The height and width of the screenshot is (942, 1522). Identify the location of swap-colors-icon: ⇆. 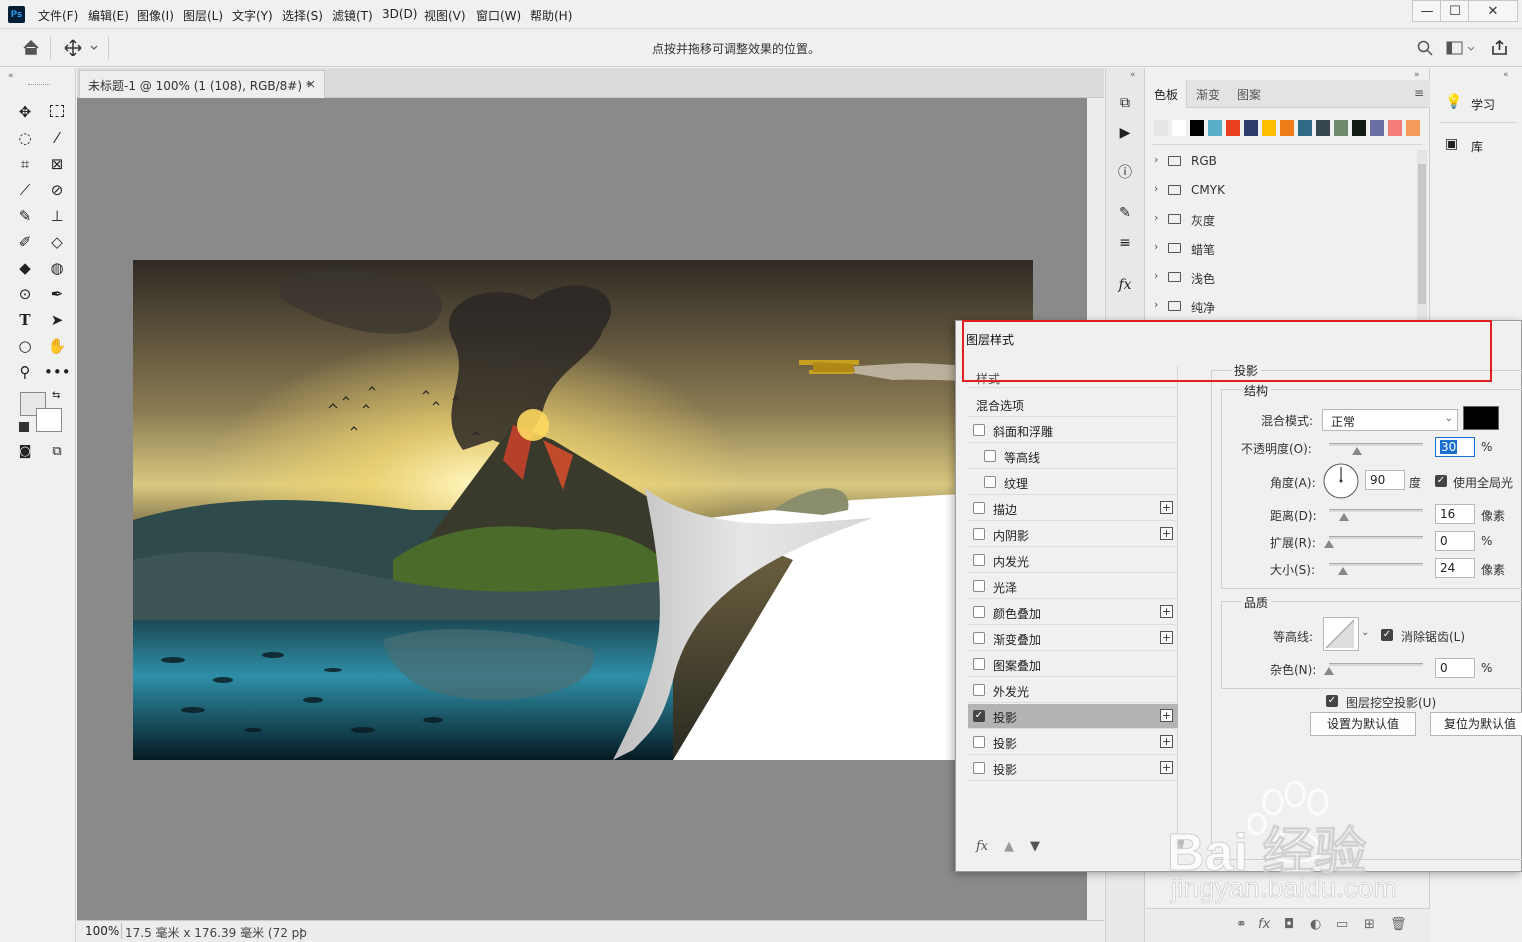
(56, 395).